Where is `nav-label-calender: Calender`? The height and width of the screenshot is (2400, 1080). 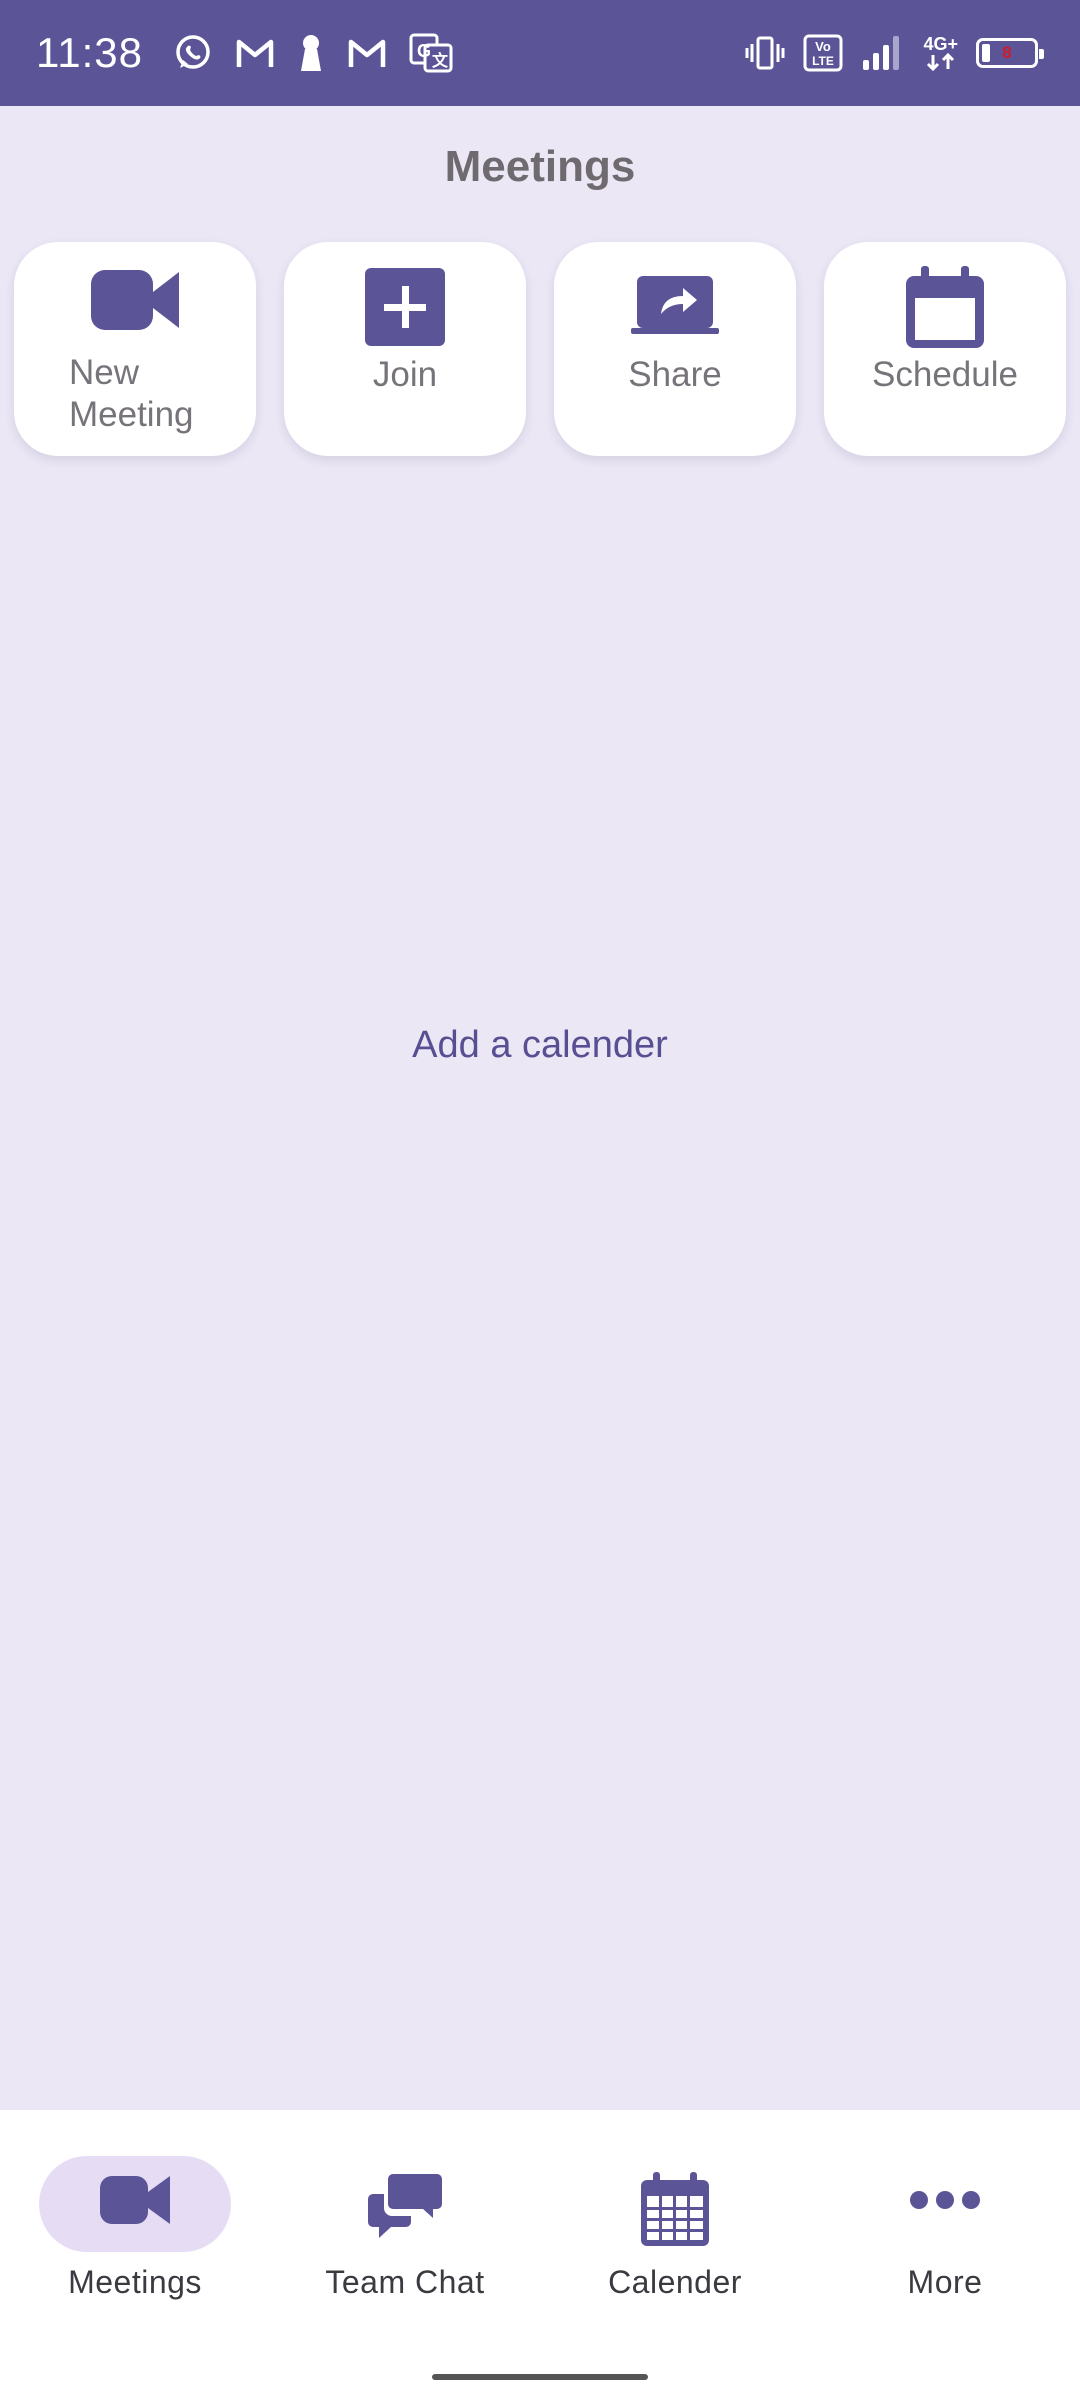 nav-label-calender: Calender is located at coordinates (675, 2282).